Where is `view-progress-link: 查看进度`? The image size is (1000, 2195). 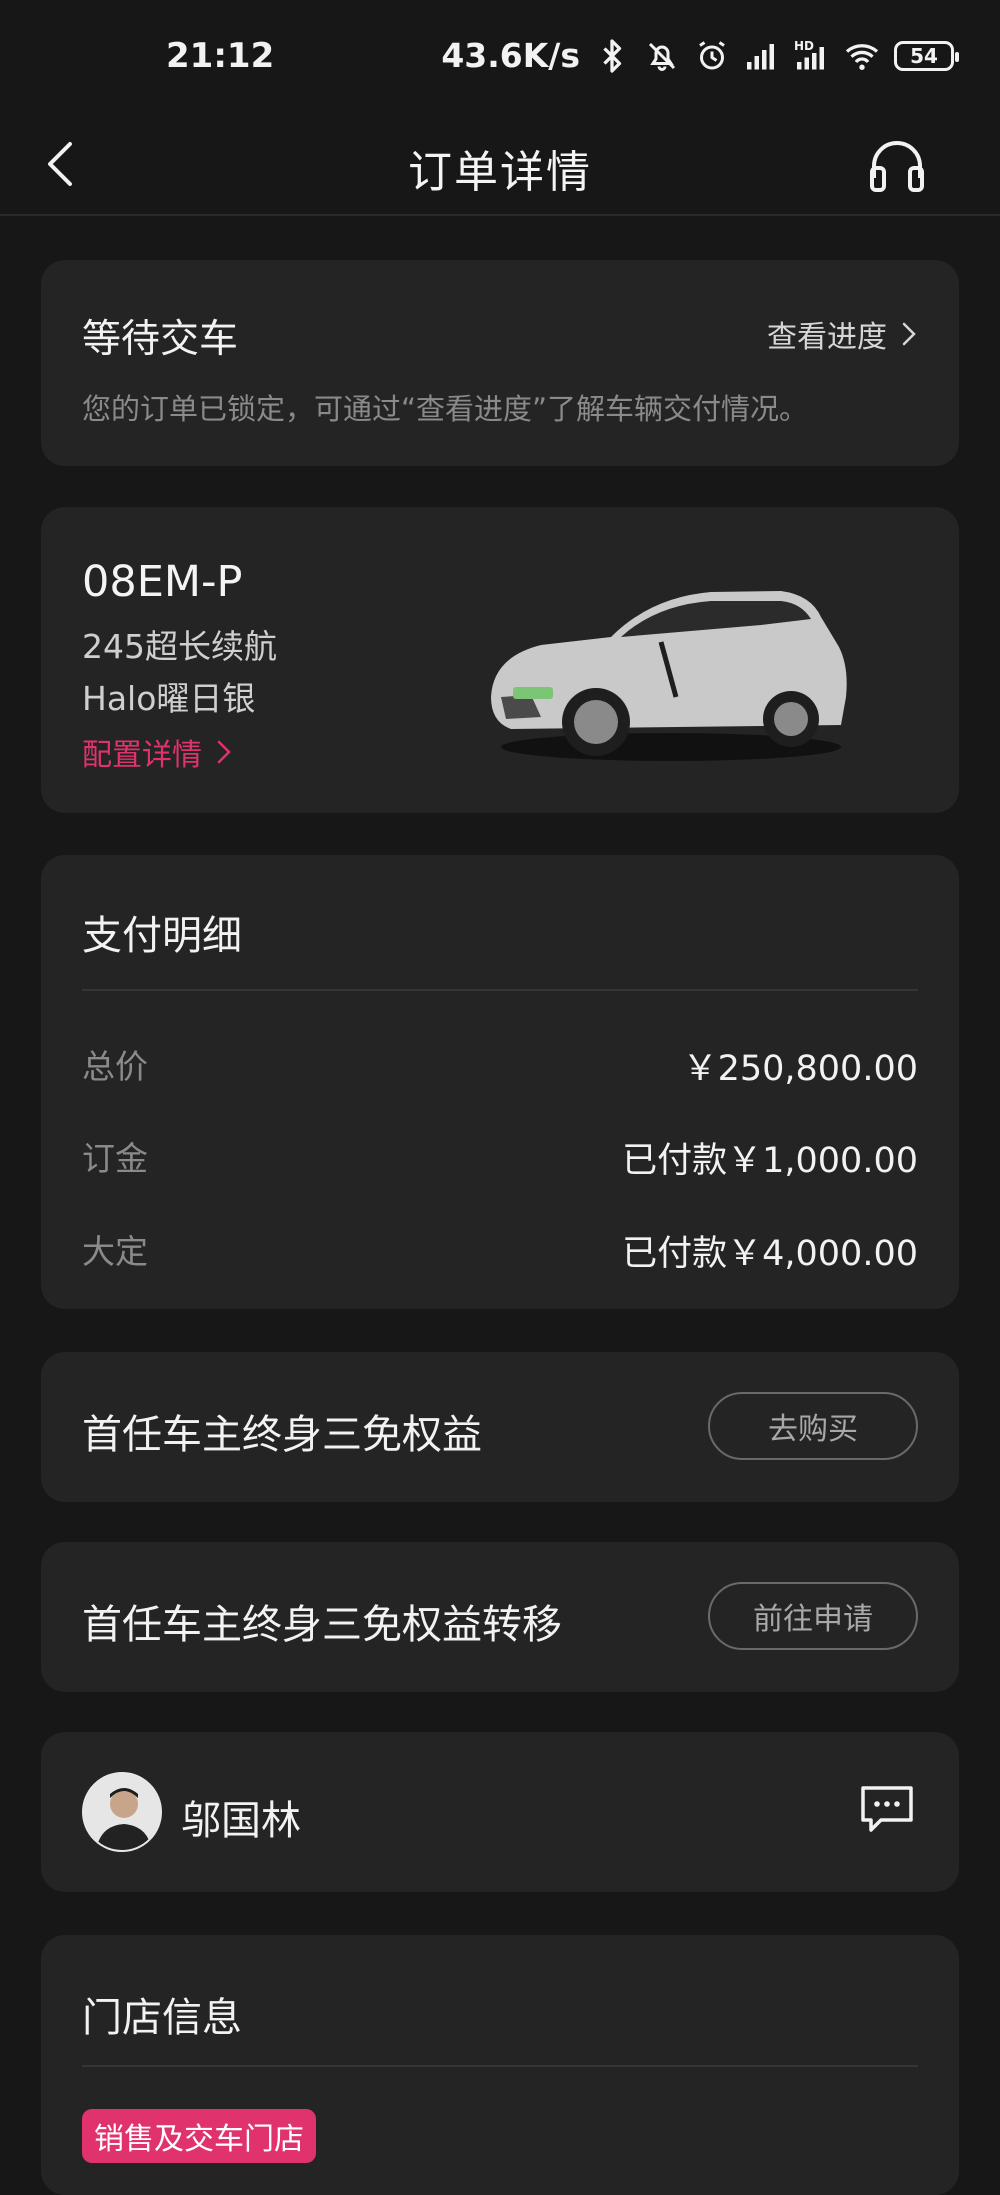
view-progress-link: 查看进度 is located at coordinates (842, 334).